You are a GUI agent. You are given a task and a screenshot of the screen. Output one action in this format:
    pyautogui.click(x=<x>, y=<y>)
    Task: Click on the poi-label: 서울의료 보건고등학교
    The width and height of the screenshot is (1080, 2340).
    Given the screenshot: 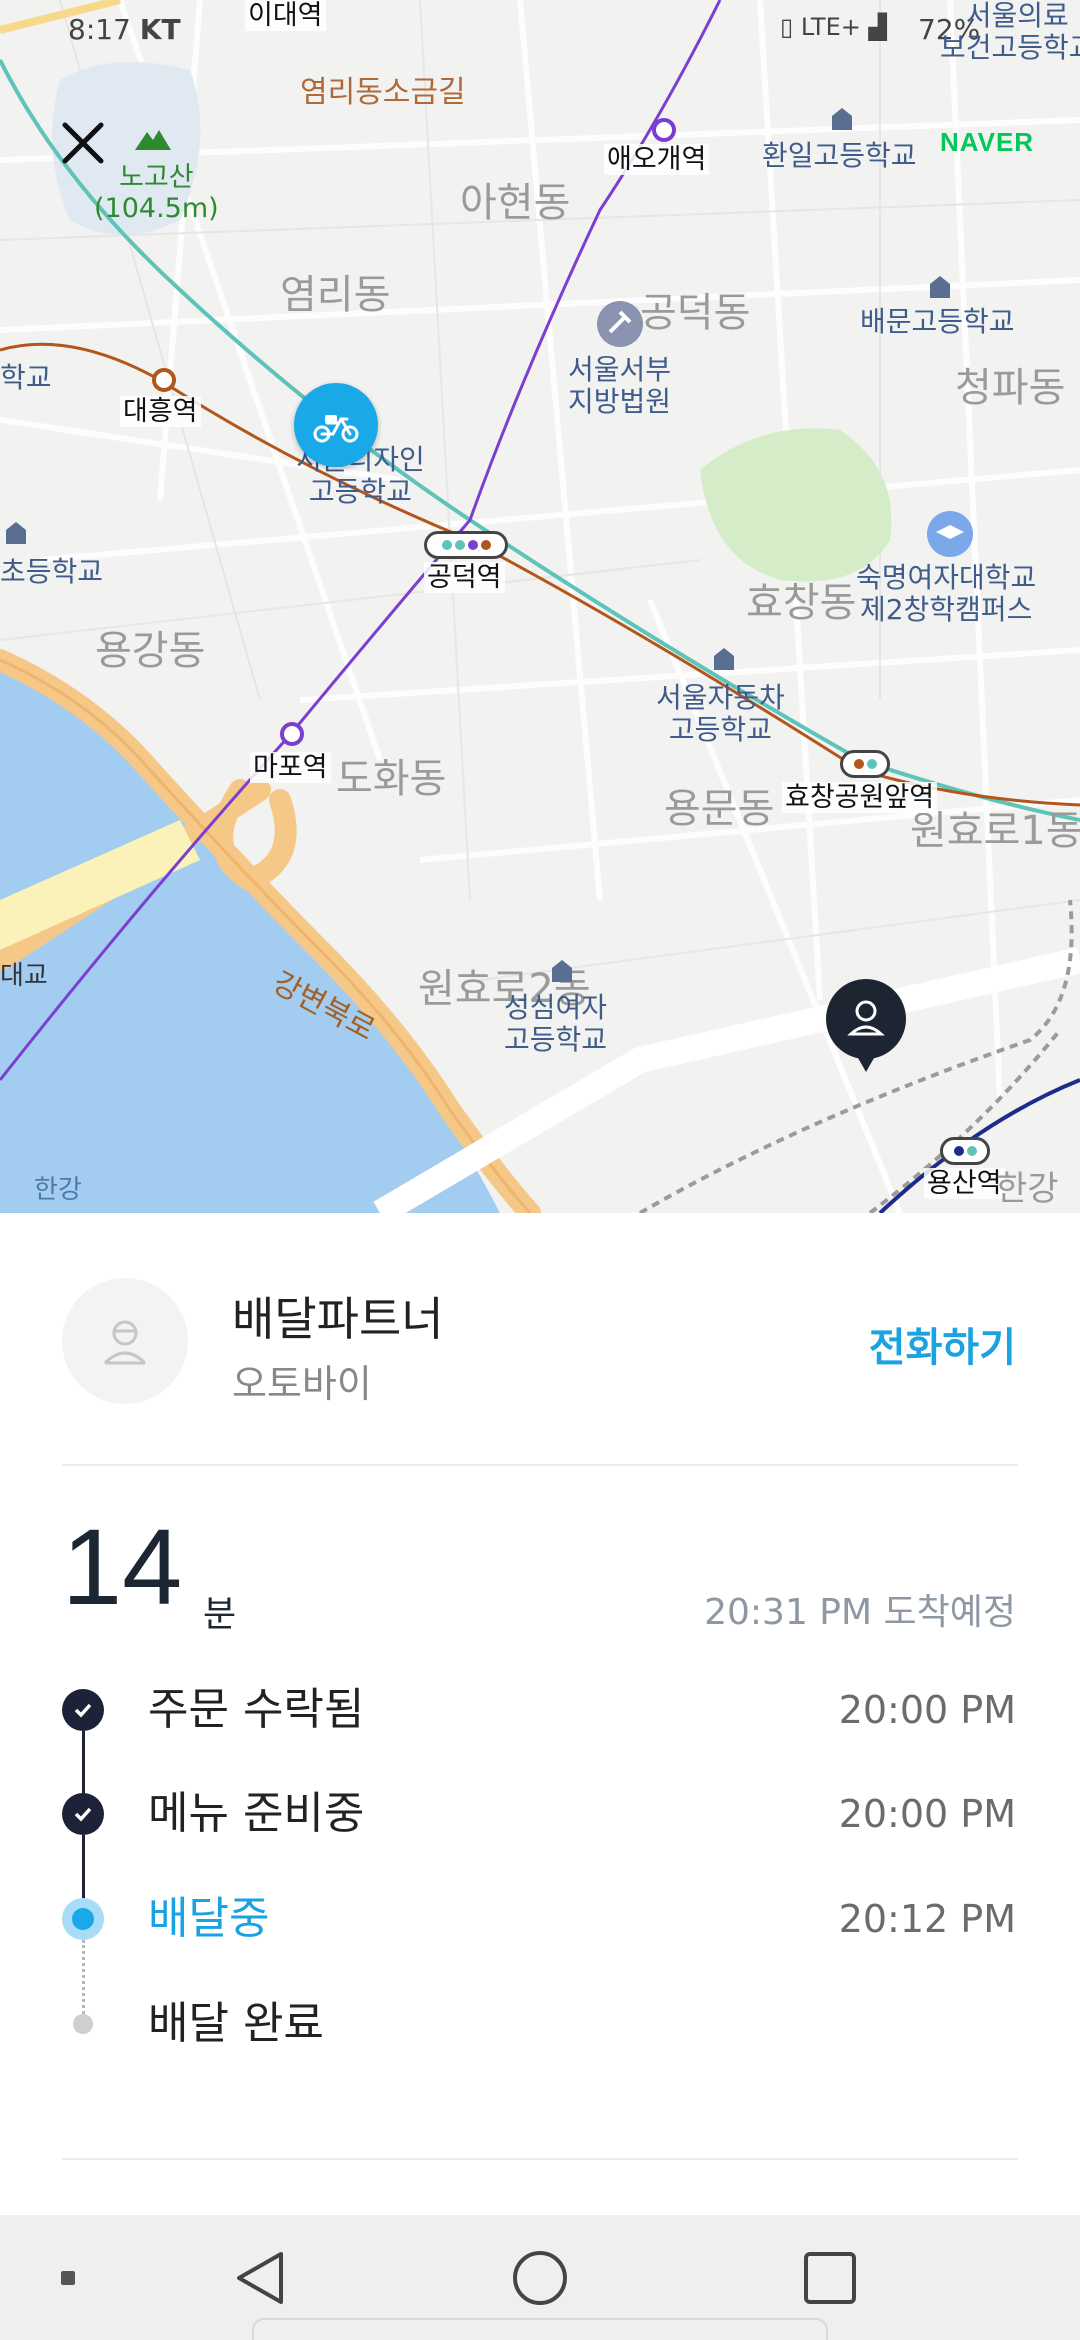 What is the action you would take?
    pyautogui.click(x=1010, y=32)
    